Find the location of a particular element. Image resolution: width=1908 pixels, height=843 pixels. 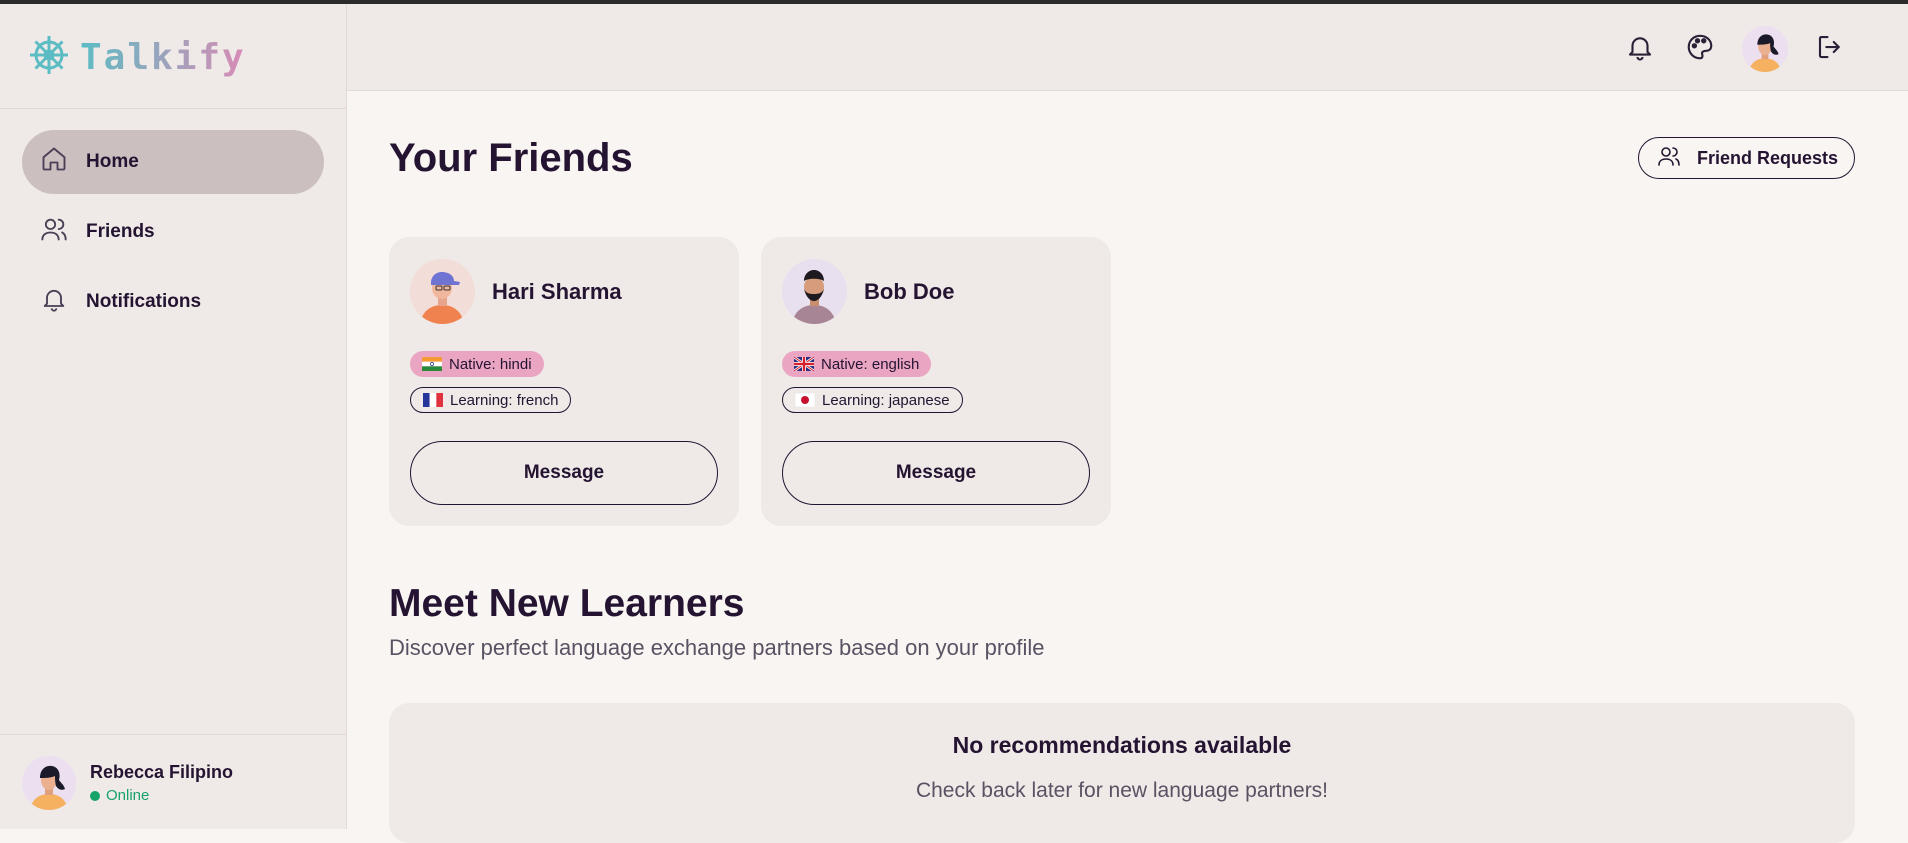

learning-language-badge: Learning: french is located at coordinates (491, 400).